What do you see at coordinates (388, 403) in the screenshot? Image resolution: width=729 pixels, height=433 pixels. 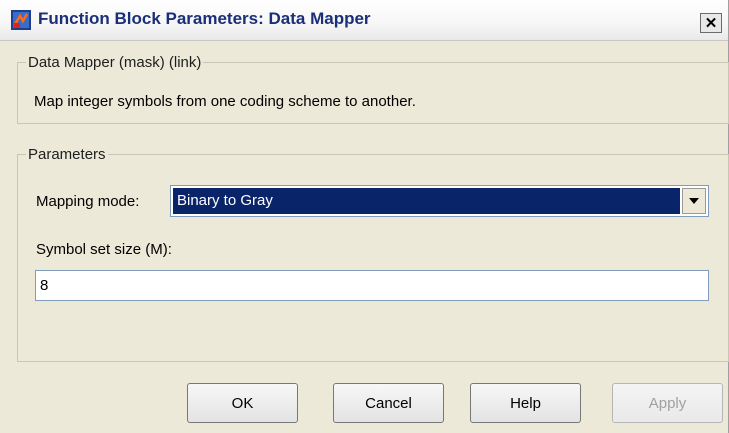 I see `cancel-button: Cancel` at bounding box center [388, 403].